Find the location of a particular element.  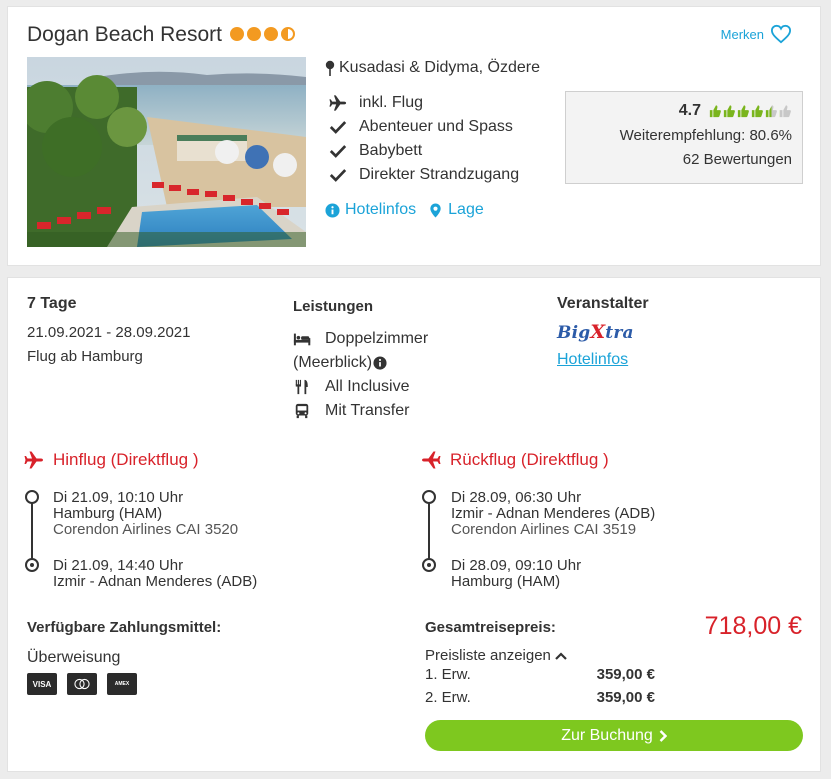

service-item: Mit Transfer is located at coordinates (393, 411).